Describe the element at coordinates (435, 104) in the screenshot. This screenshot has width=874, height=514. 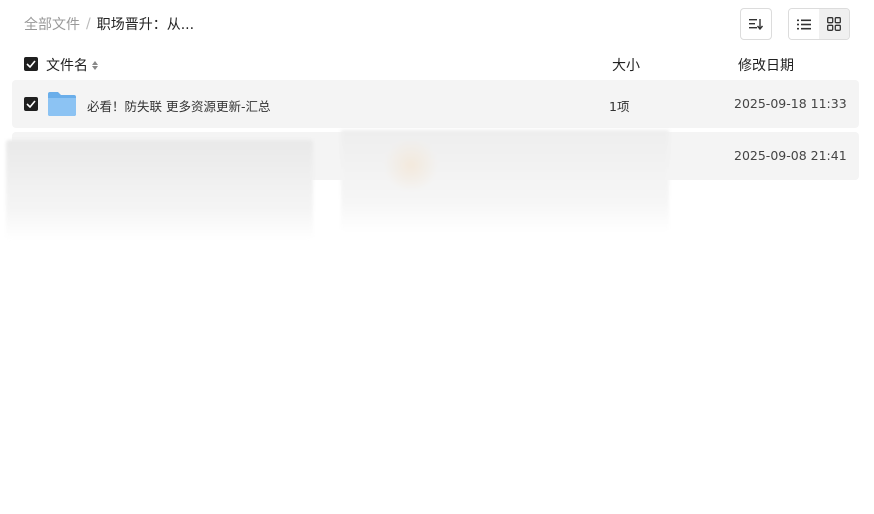
I see `table-row: 必看！防失联 更多资源更新-汇总 1项 2025-09-18 11:33` at that location.